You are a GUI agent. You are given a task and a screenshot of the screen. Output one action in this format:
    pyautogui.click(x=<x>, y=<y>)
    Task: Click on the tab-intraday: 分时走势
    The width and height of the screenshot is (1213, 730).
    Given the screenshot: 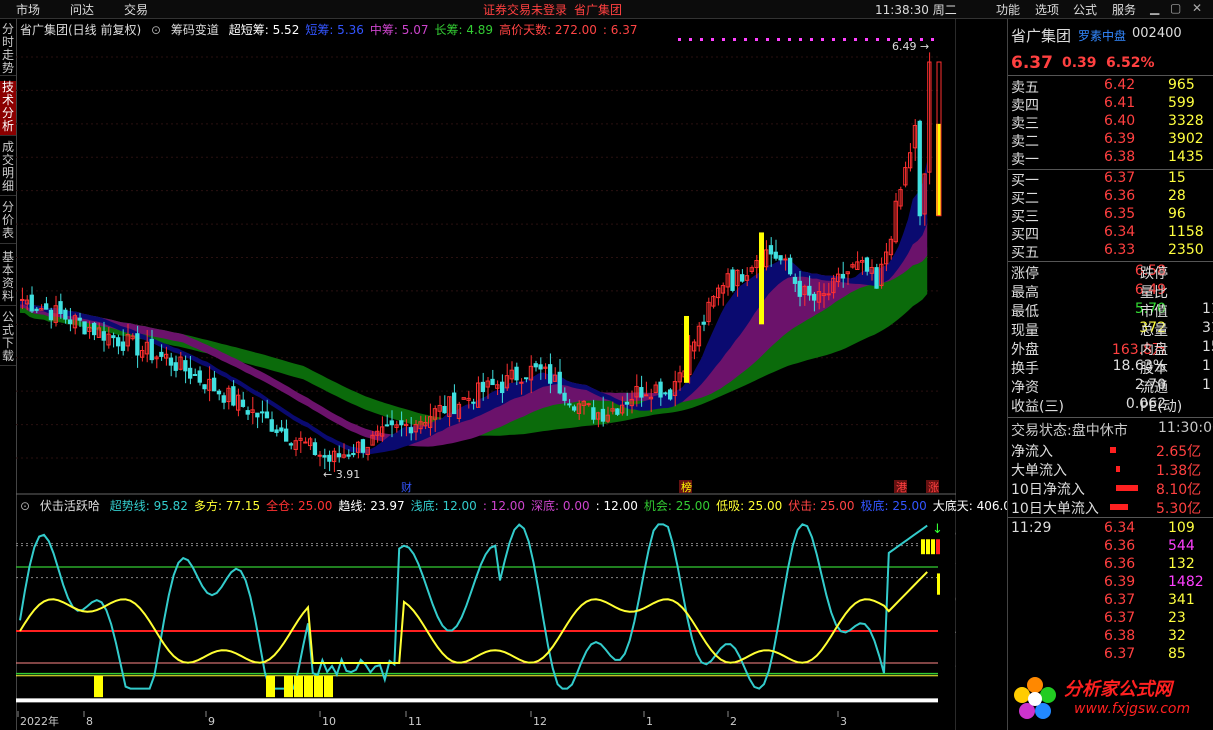 What is the action you would take?
    pyautogui.click(x=8, y=49)
    